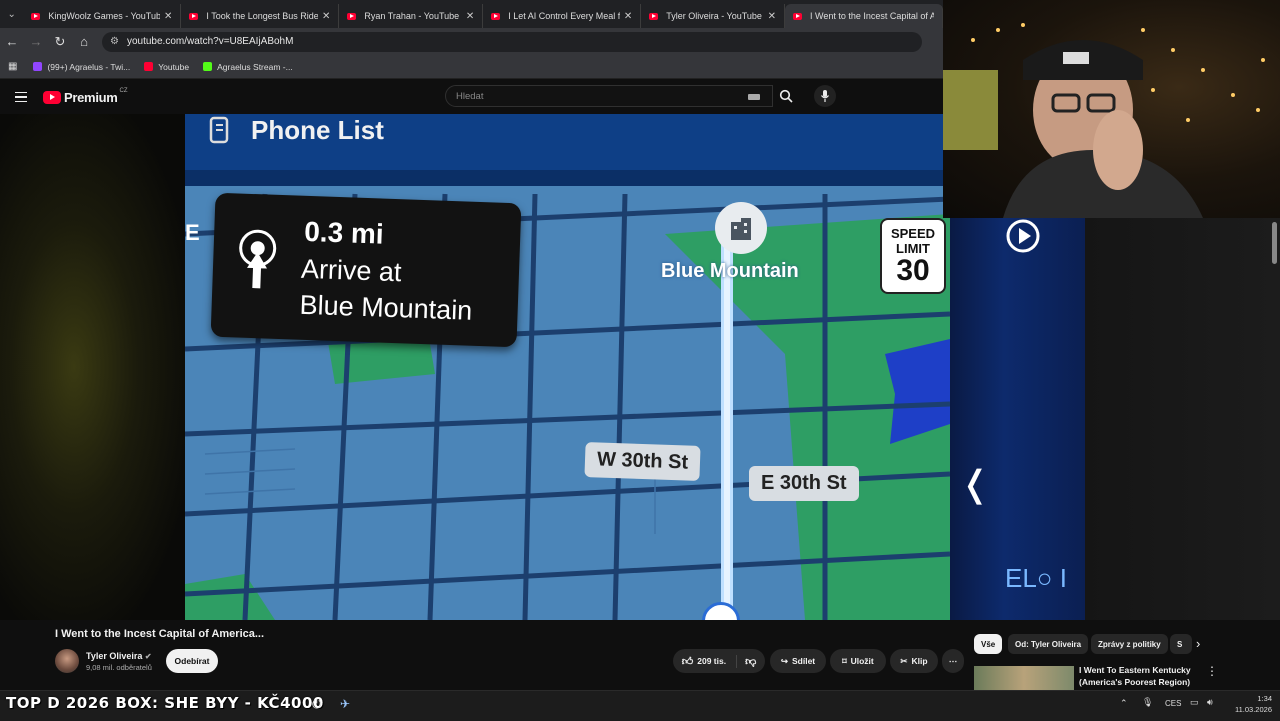  What do you see at coordinates (91, 97) in the screenshot?
I see `logo-text: Premium` at bounding box center [91, 97].